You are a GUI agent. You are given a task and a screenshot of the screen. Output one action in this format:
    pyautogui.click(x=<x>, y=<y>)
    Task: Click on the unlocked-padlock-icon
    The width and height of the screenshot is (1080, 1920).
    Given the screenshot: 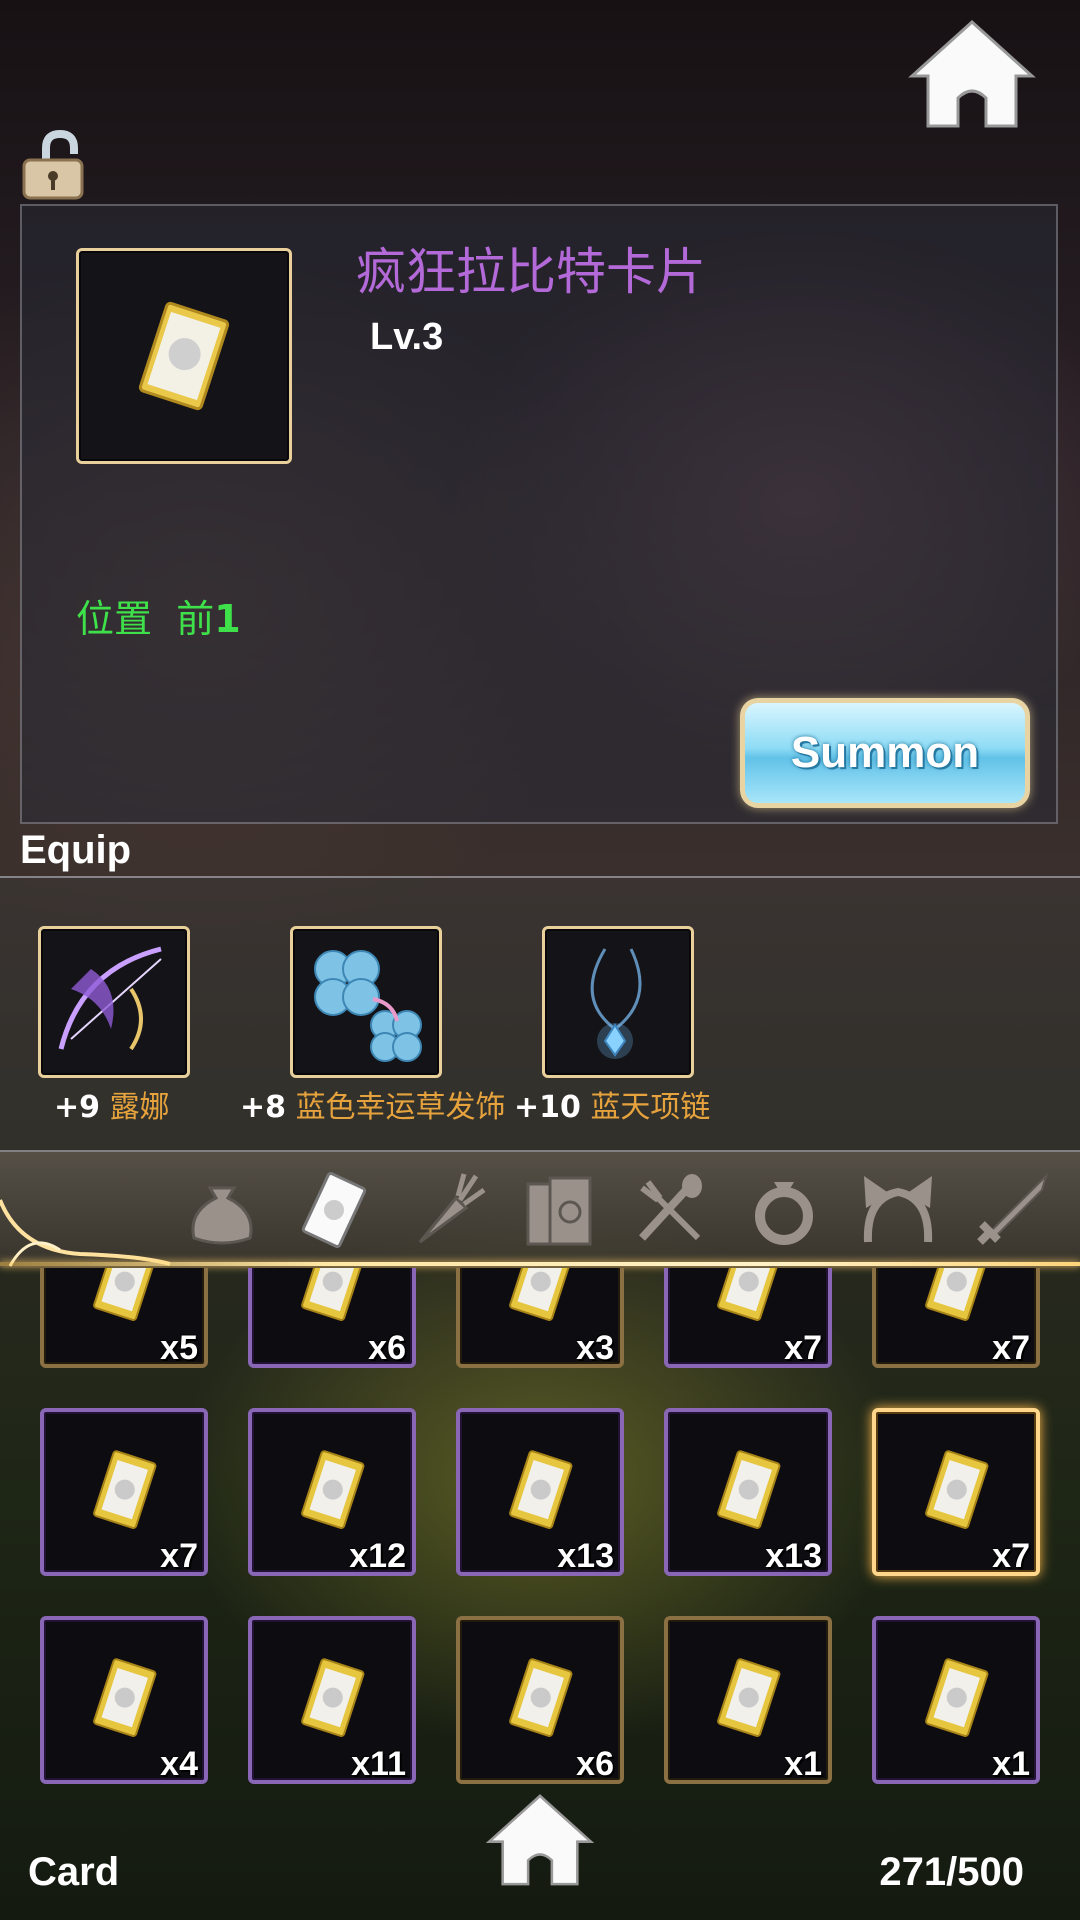 What is the action you would take?
    pyautogui.click(x=53, y=168)
    